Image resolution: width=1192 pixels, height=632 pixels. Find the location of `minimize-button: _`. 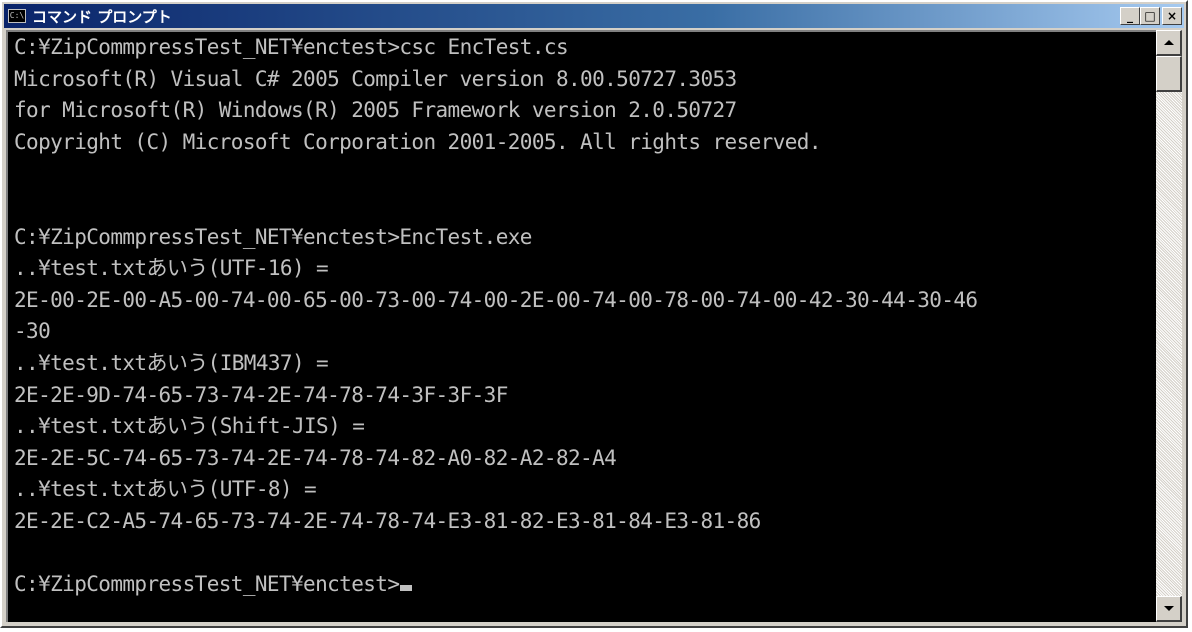

minimize-button: _ is located at coordinates (1130, 16).